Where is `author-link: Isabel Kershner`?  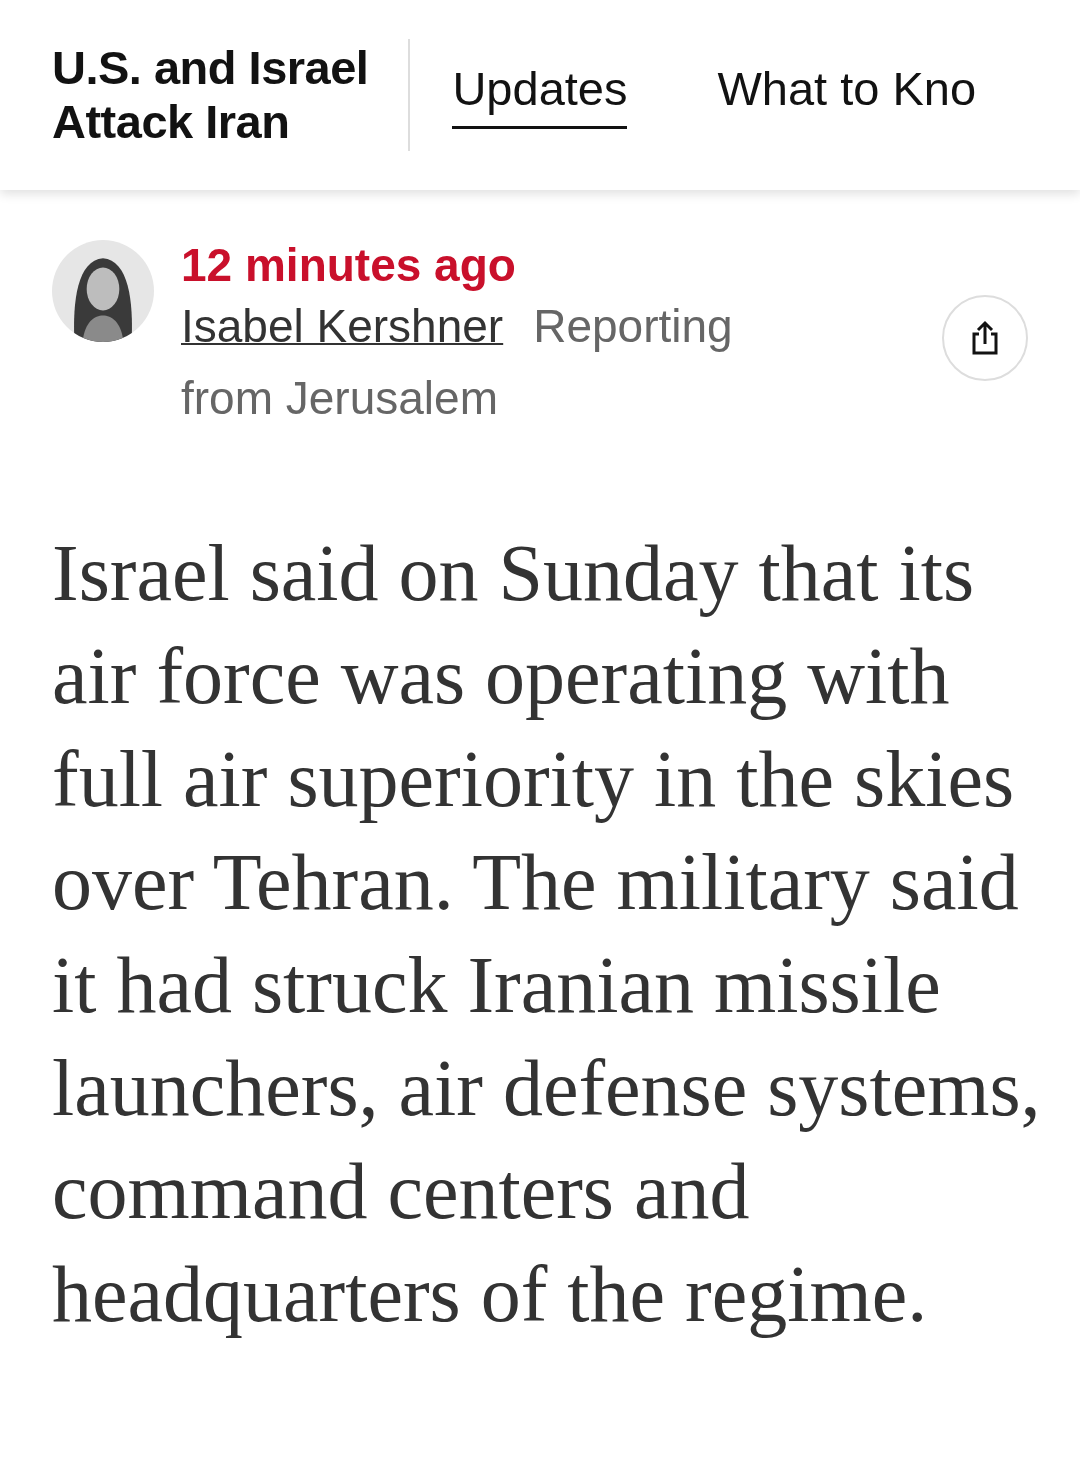 author-link: Isabel Kershner is located at coordinates (342, 326).